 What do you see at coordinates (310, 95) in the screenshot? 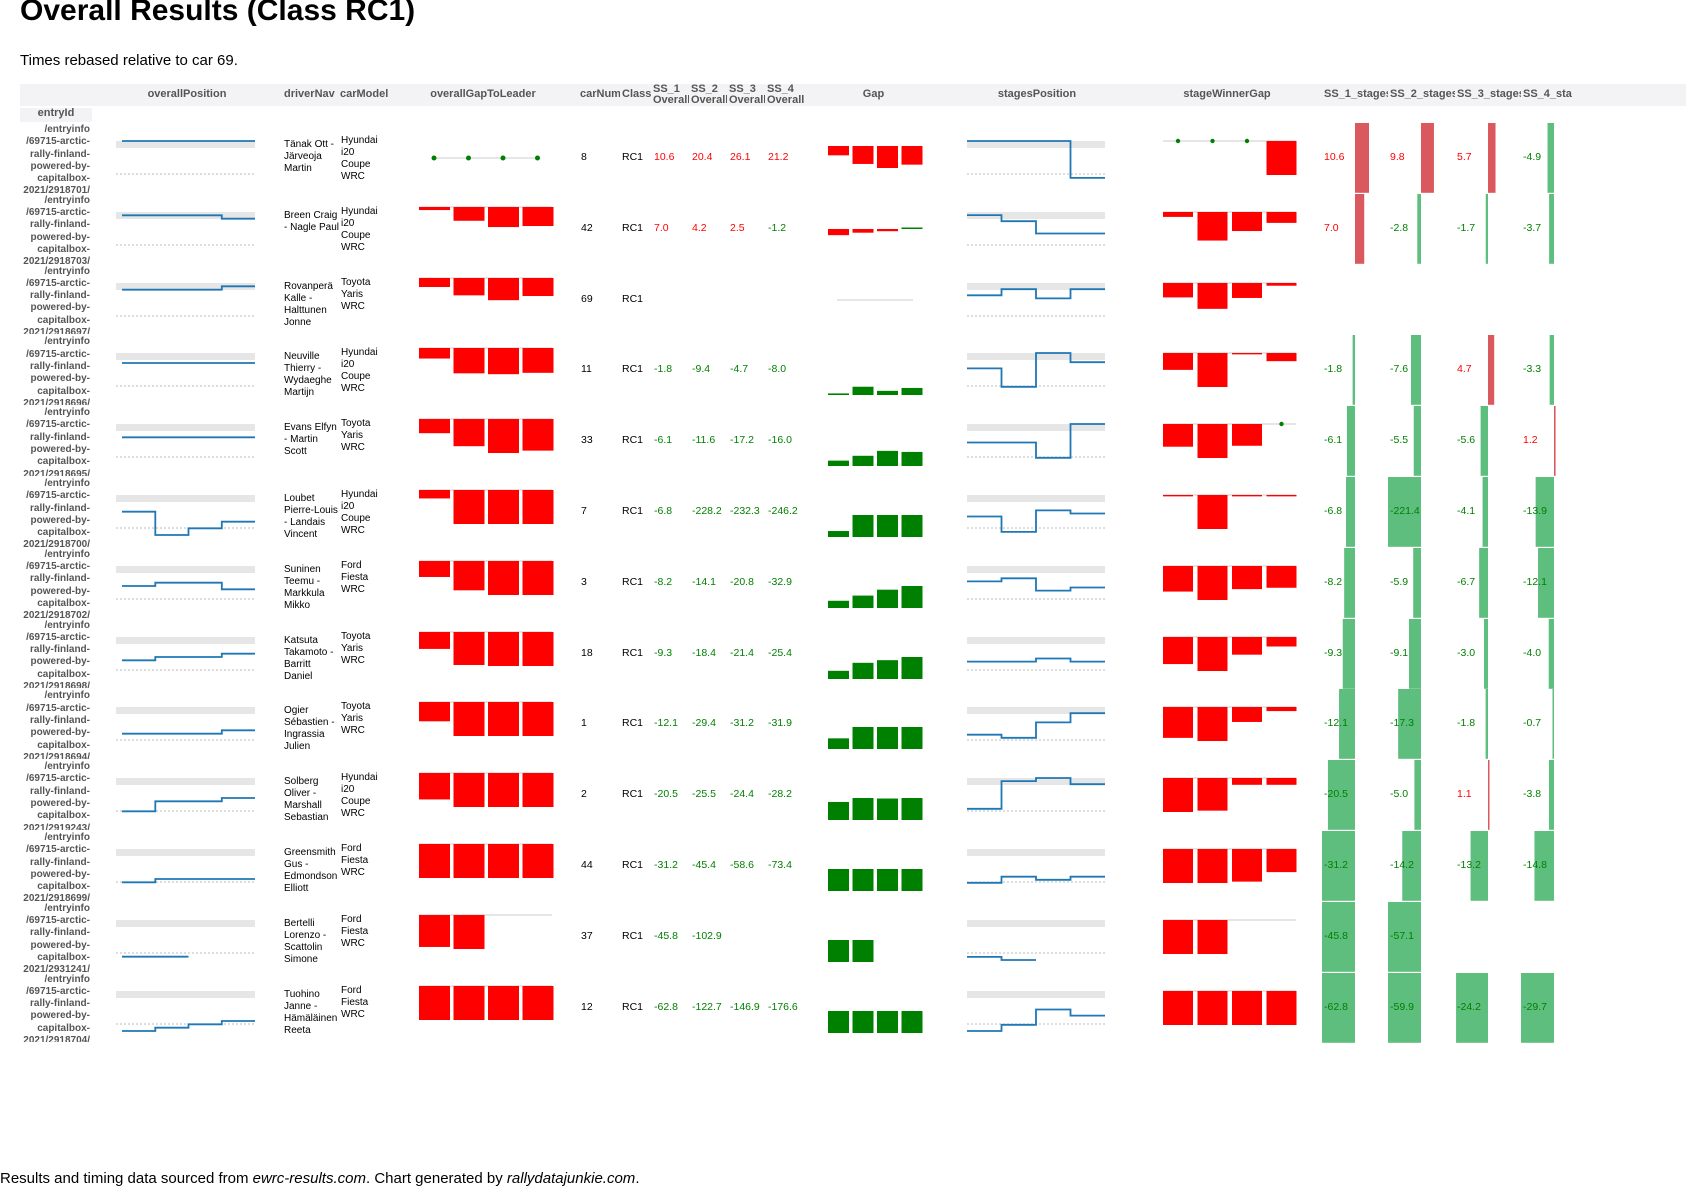
I see `column-header-drivernav: driverNav` at bounding box center [310, 95].